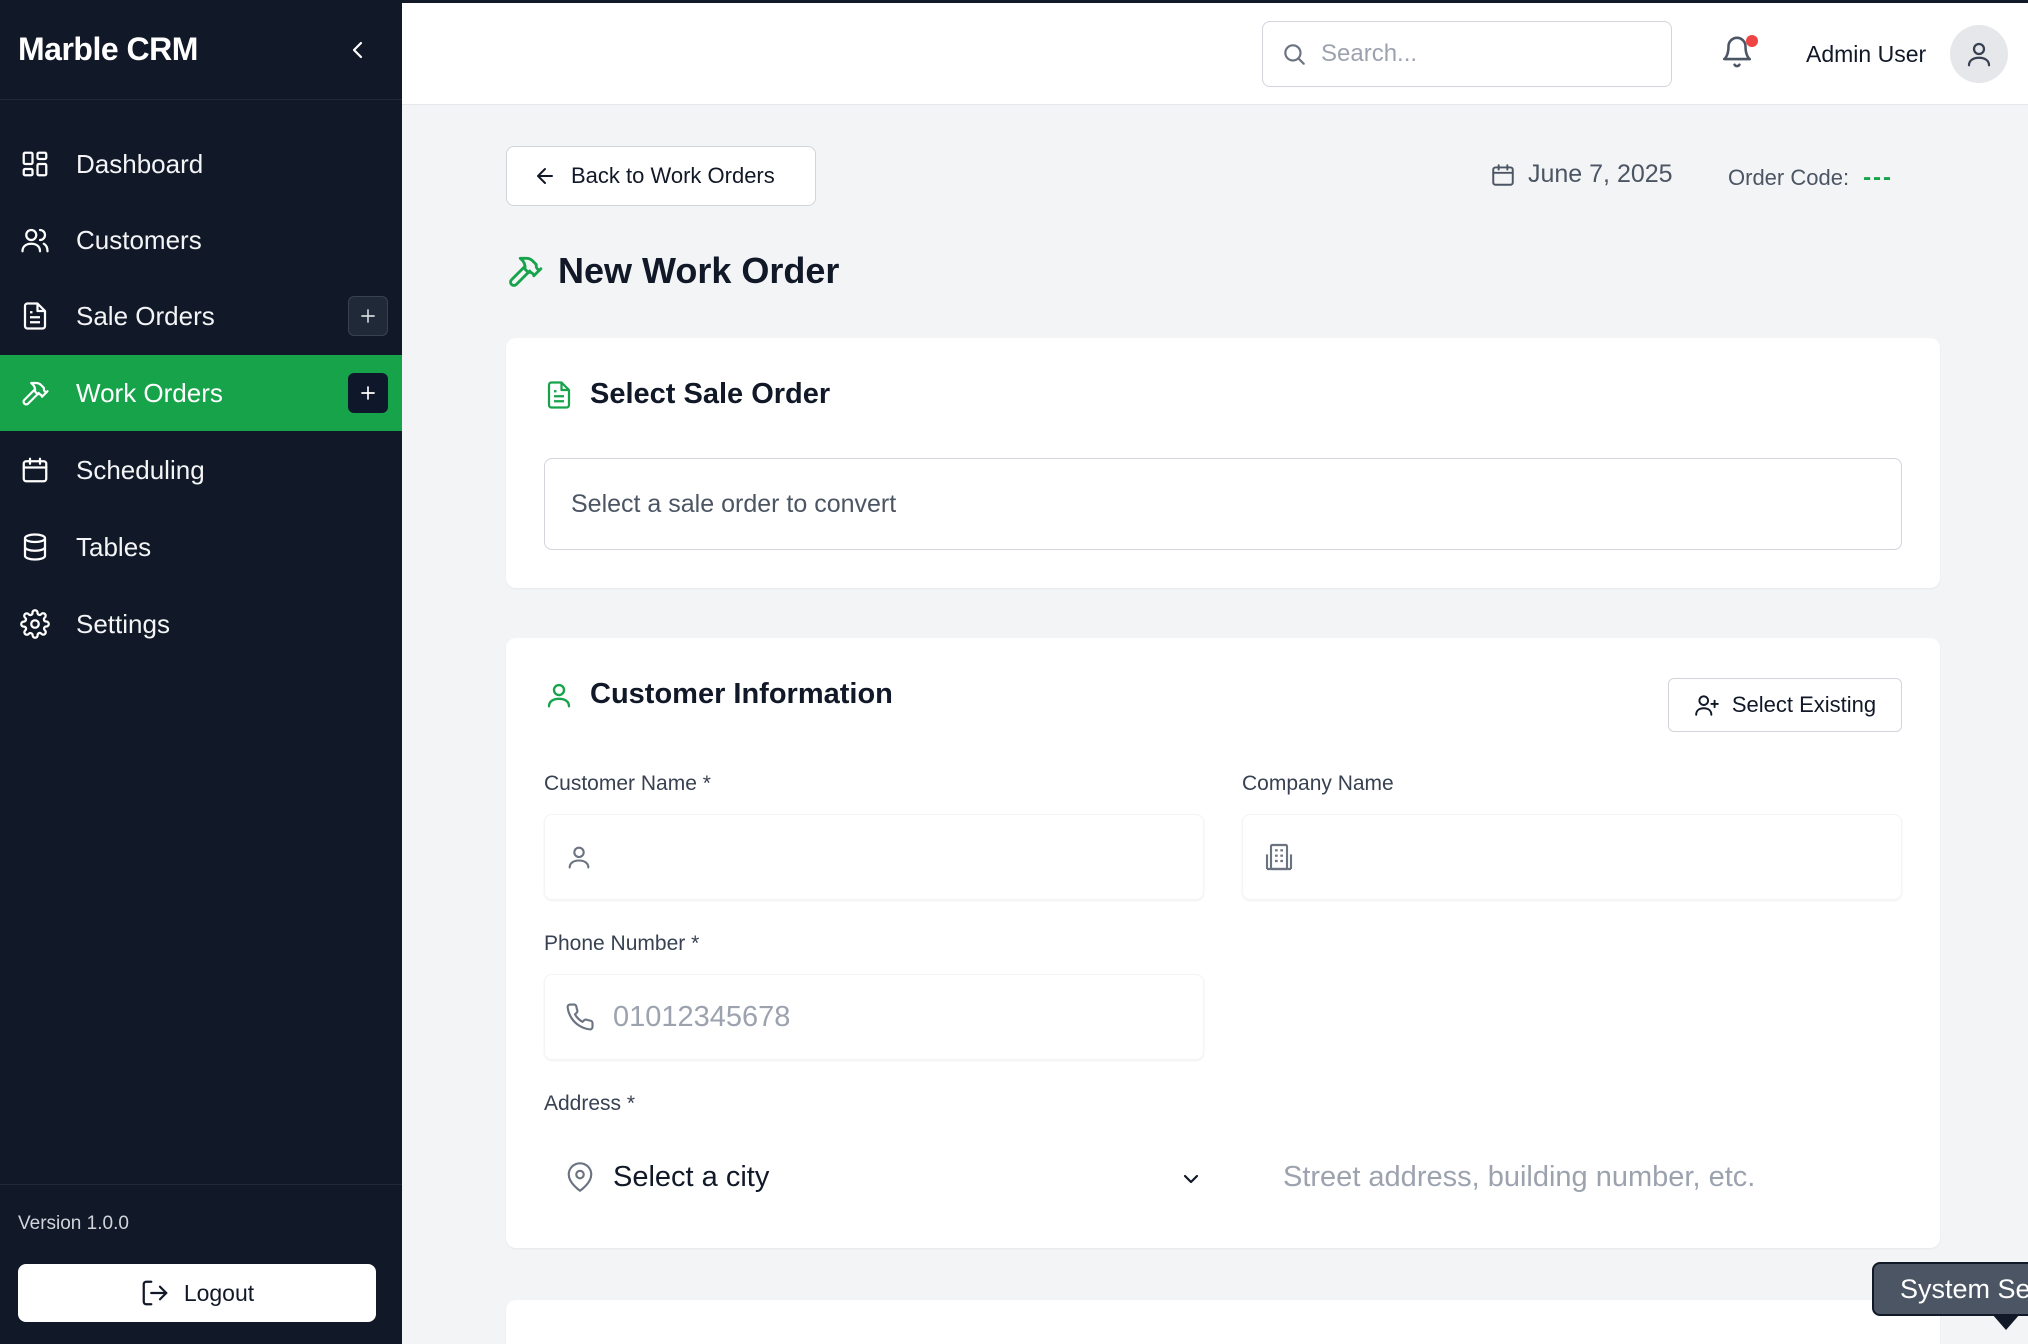 The width and height of the screenshot is (2028, 1344). Describe the element at coordinates (1223, 504) in the screenshot. I see `sale-order-select: Select a sale order to convert` at that location.